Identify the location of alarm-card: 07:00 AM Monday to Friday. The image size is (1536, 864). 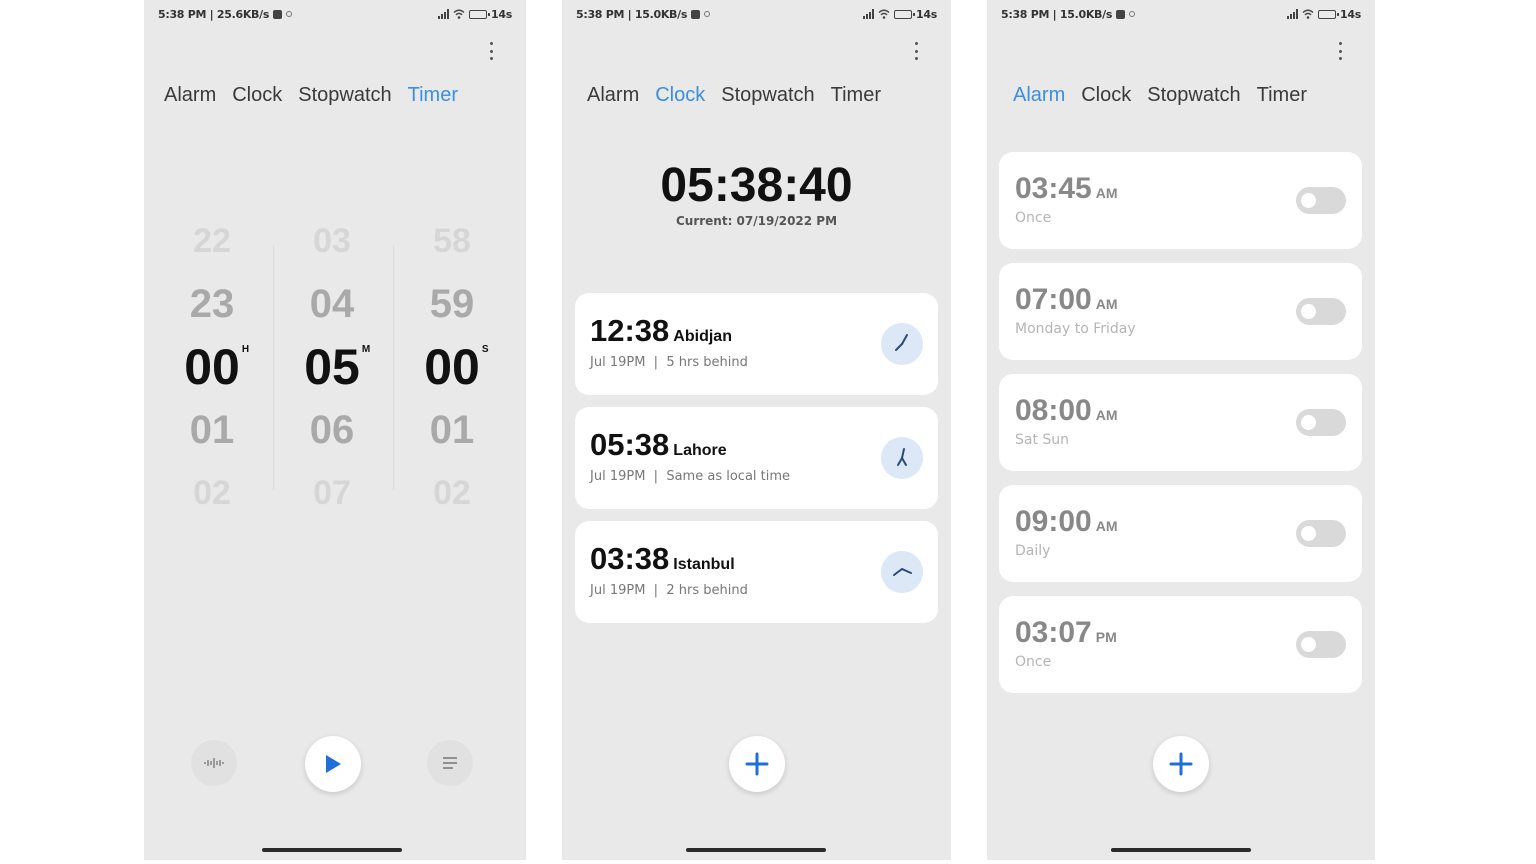
(1180, 311).